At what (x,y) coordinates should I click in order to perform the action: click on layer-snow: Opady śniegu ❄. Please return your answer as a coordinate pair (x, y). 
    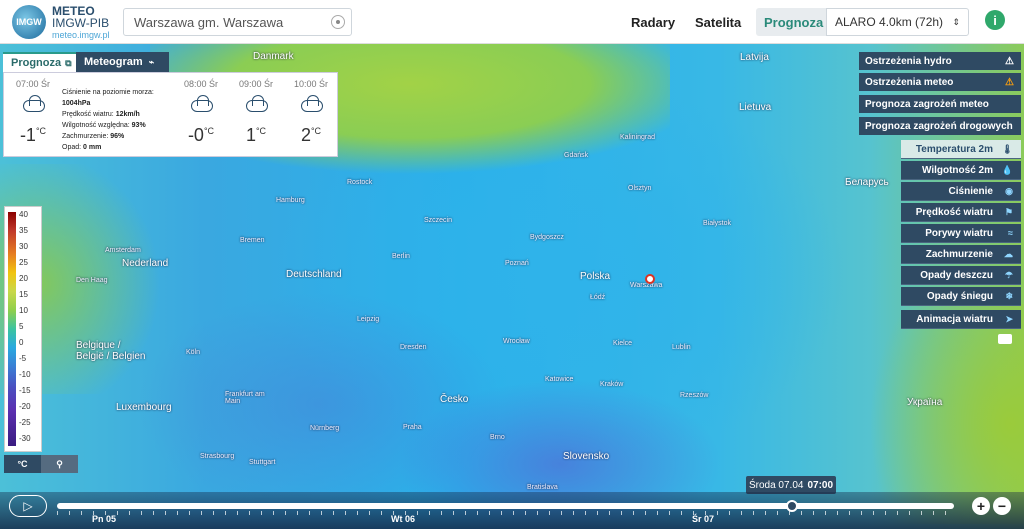
    Looking at the image, I should click on (961, 296).